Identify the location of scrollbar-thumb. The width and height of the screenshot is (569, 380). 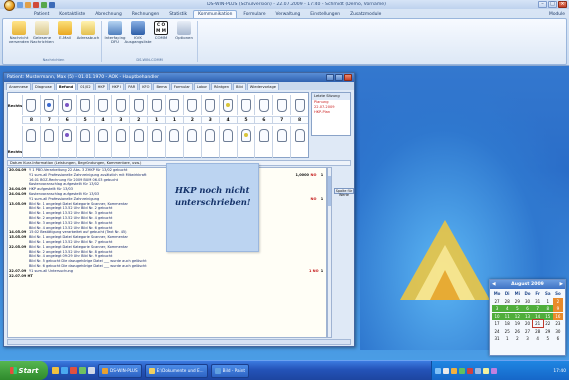
(329, 191).